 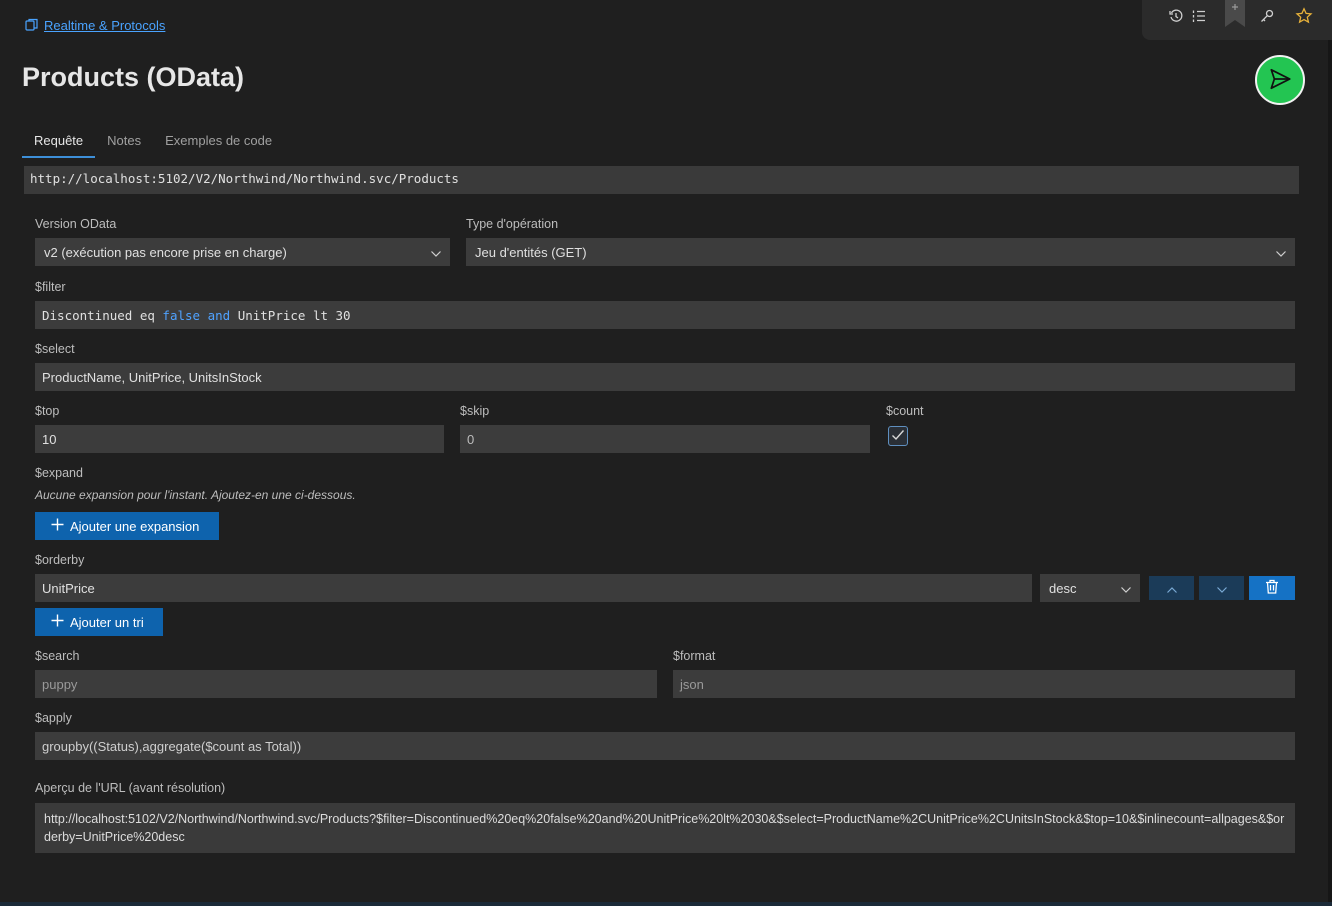 What do you see at coordinates (531, 252) in the screenshot?
I see `operation-type-value: Jeu d'entités (GET)` at bounding box center [531, 252].